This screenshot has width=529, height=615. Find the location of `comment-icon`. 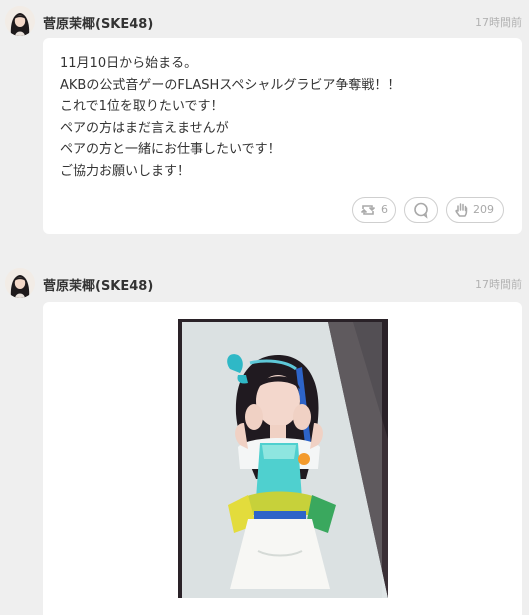

comment-icon is located at coordinates (421, 210).